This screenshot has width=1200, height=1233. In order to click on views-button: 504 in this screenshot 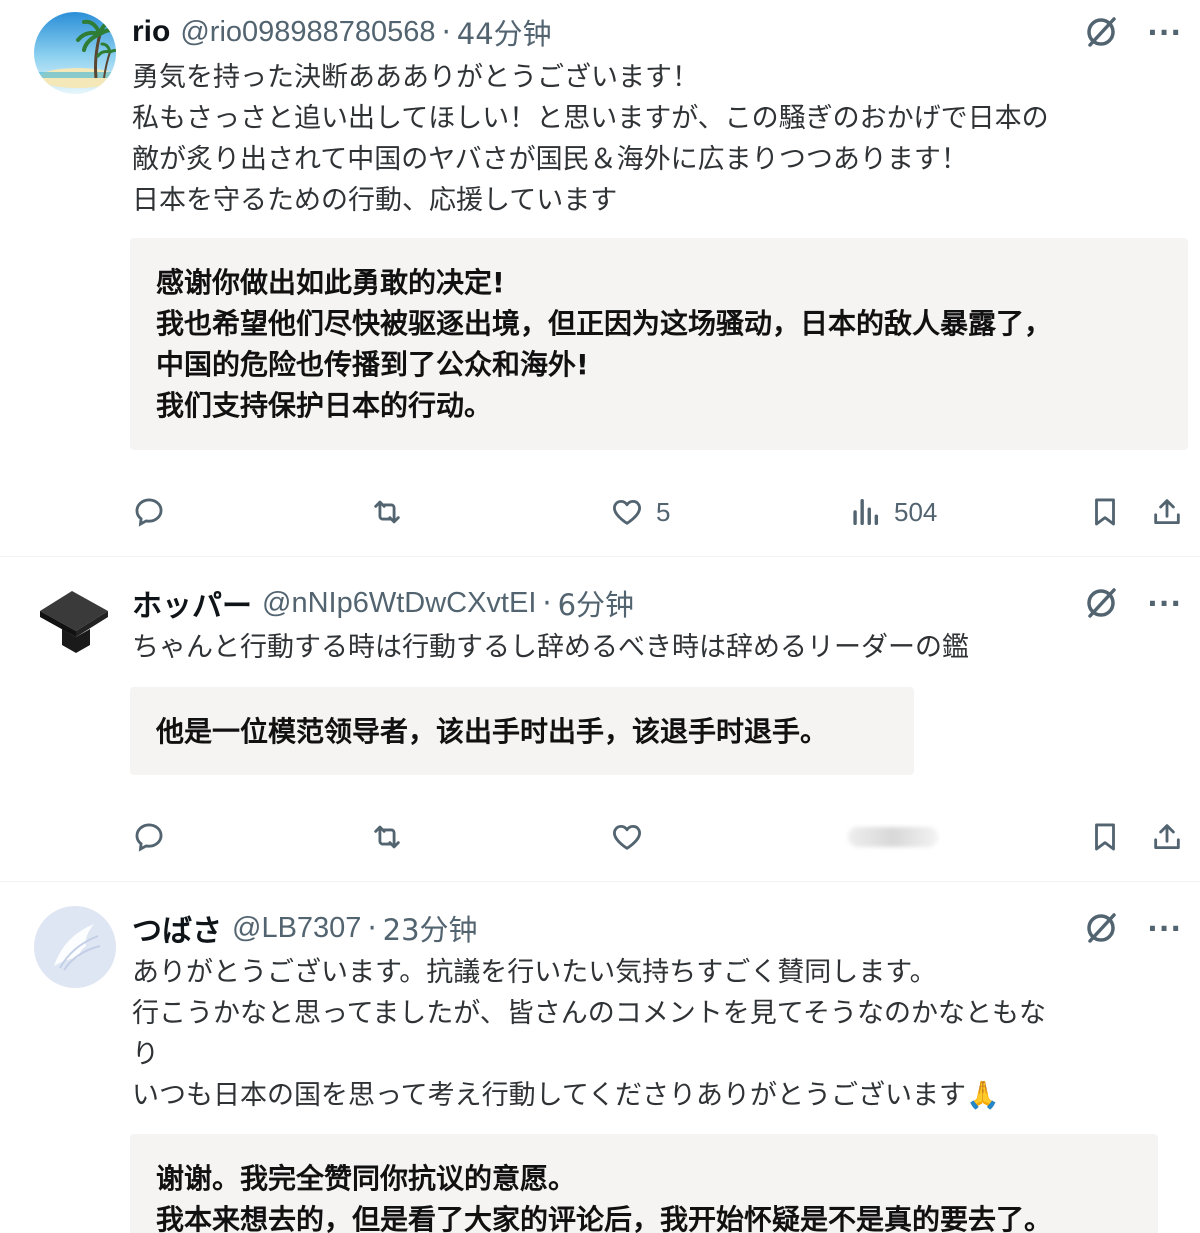, I will do `click(892, 512)`.